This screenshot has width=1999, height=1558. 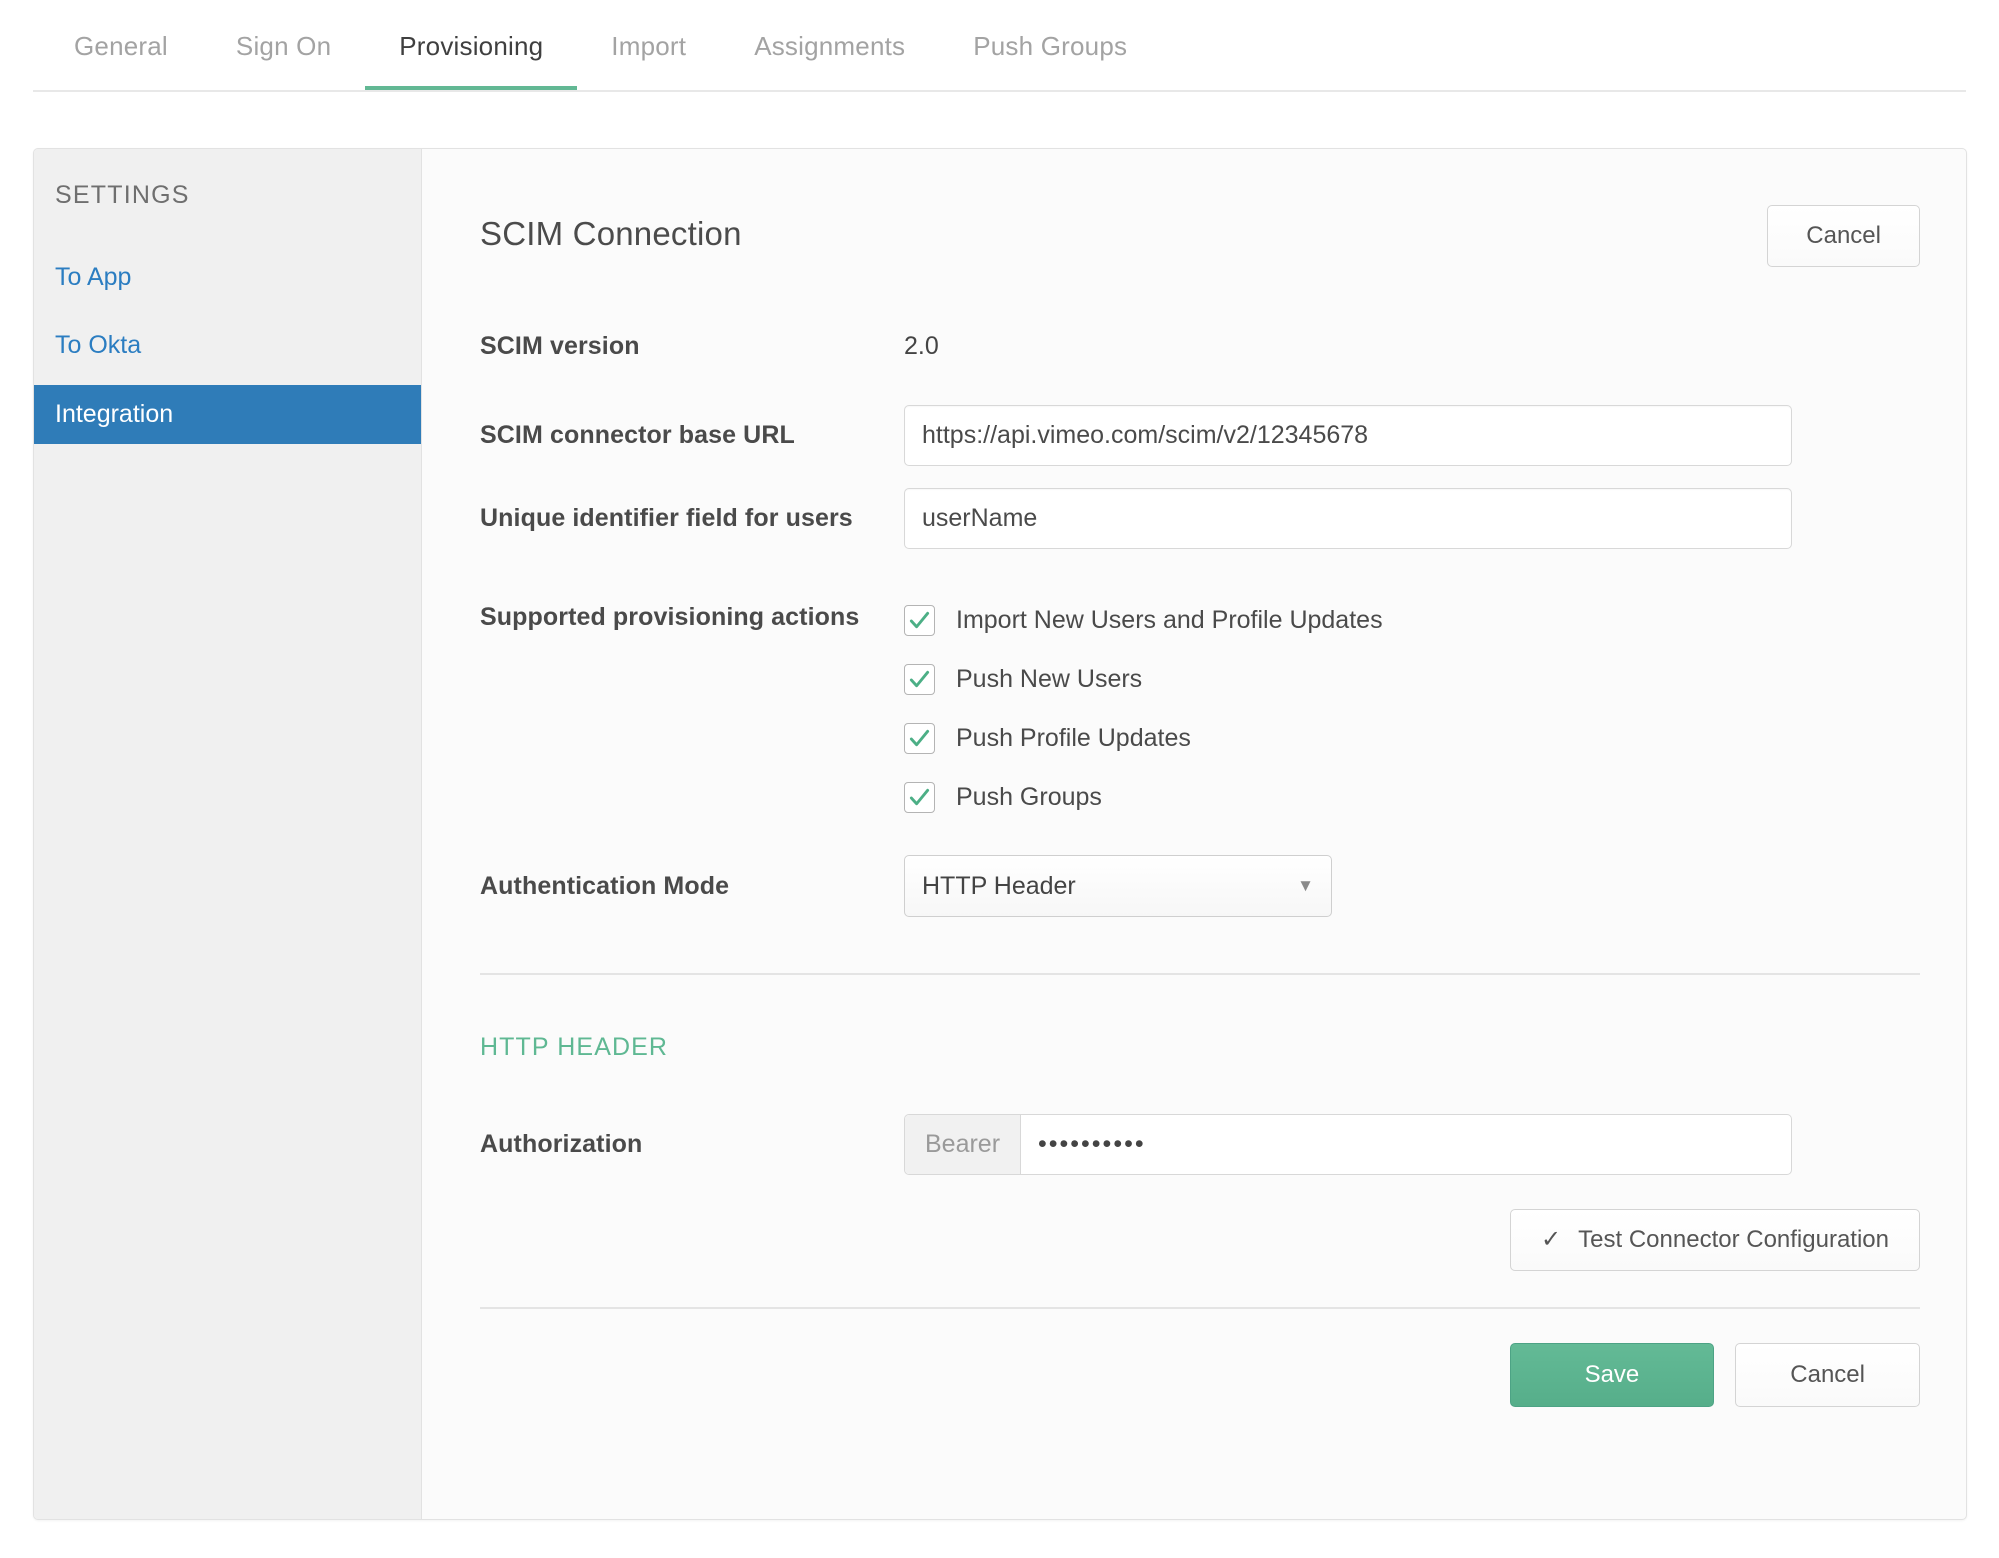 I want to click on checkbox-import-new-users: Import New Users and Profile Updates, so click(x=1143, y=620).